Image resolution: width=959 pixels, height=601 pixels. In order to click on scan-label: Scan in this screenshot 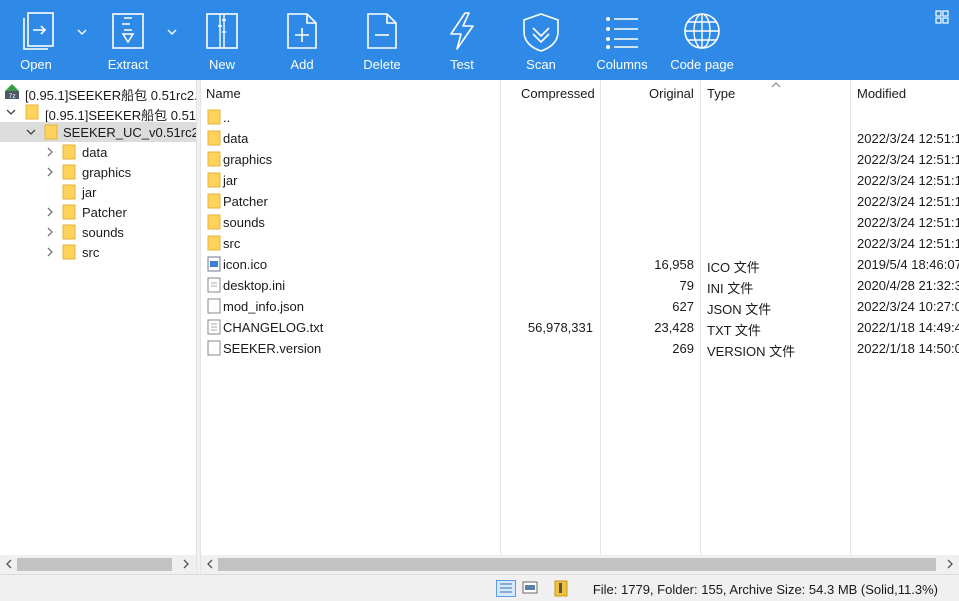, I will do `click(541, 64)`.